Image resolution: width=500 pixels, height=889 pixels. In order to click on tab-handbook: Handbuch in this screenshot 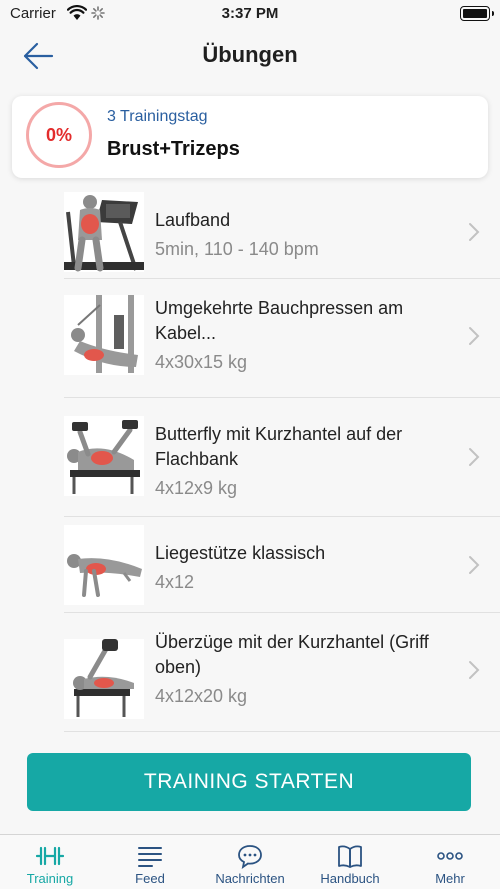, I will do `click(350, 862)`.